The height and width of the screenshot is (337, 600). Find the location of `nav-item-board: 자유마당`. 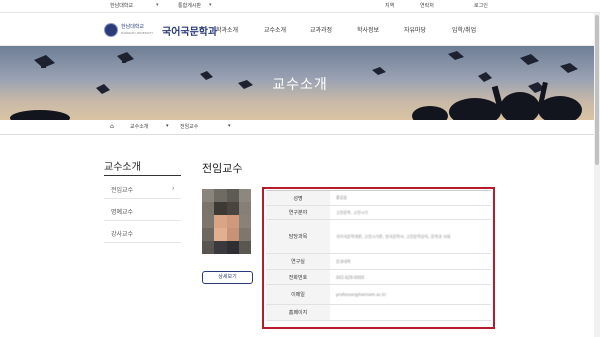

nav-item-board: 자유마당 is located at coordinates (415, 29).